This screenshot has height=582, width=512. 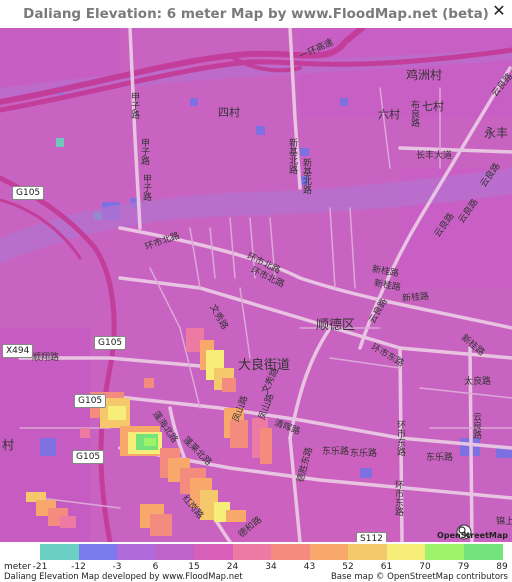 What do you see at coordinates (336, 325) in the screenshot?
I see `place-label: 顺德区` at bounding box center [336, 325].